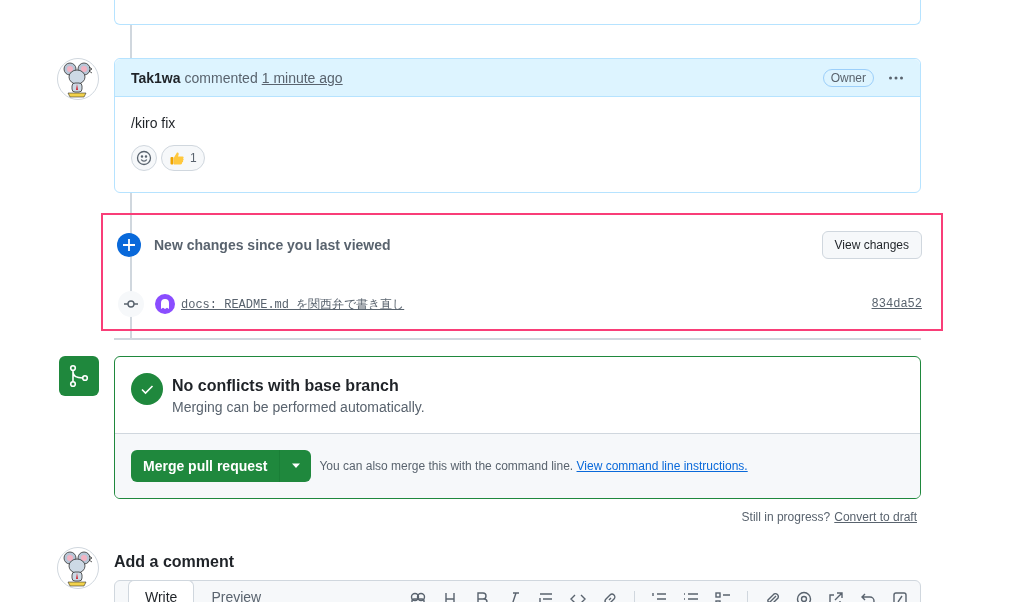 The width and height of the screenshot is (1015, 602). I want to click on comment-action: commented, so click(221, 77).